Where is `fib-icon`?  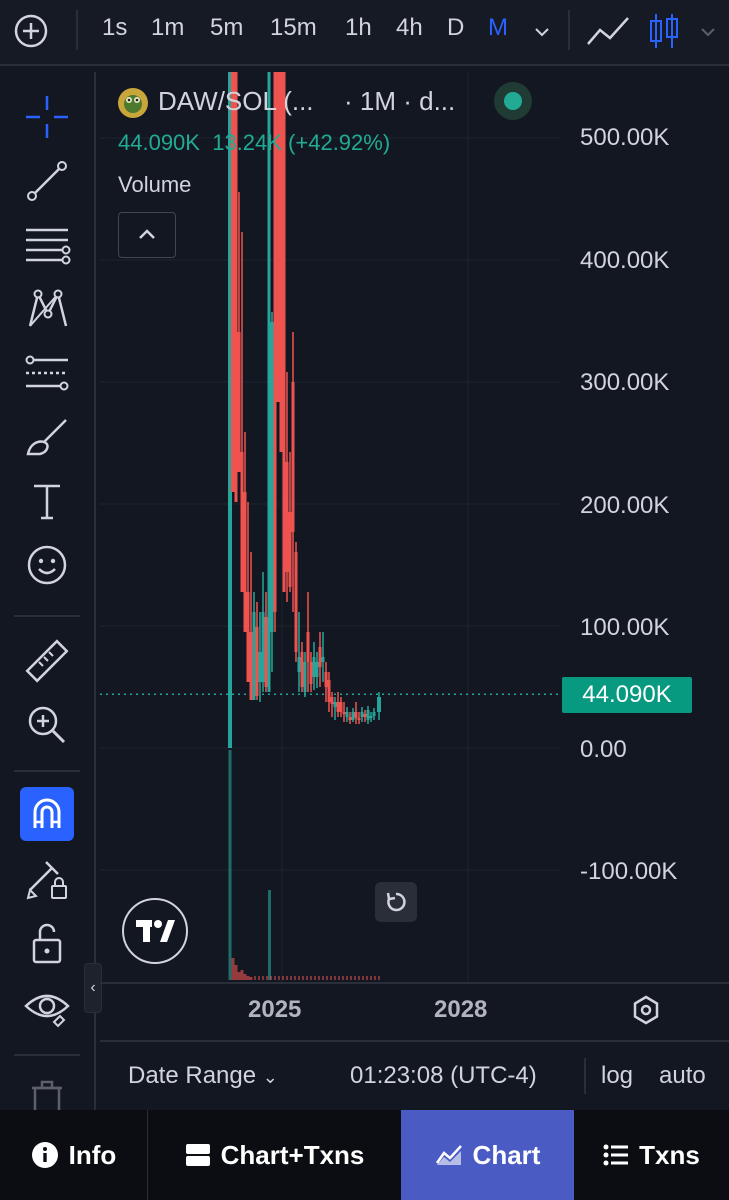 fib-icon is located at coordinates (47, 373).